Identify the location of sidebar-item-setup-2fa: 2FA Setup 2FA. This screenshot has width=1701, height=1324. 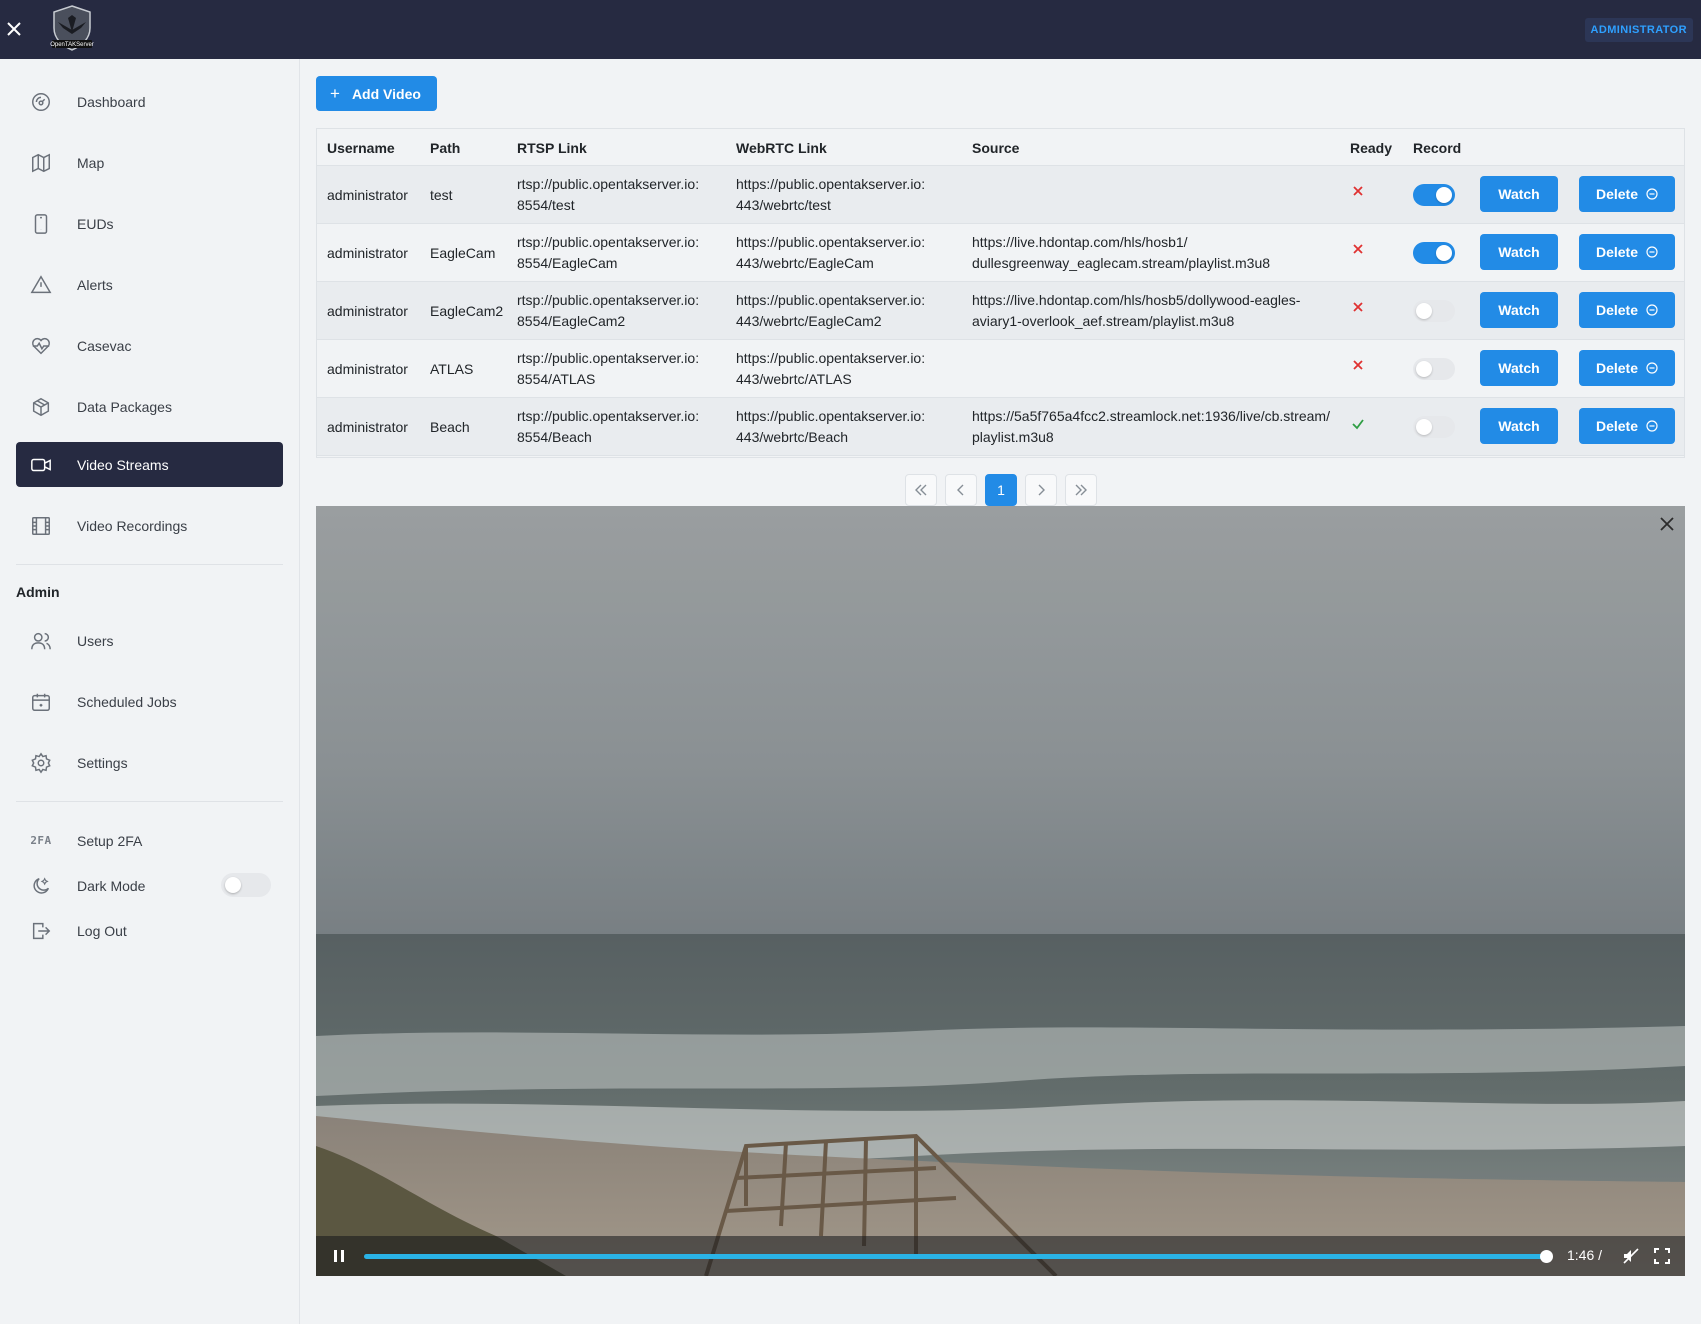
(149, 840).